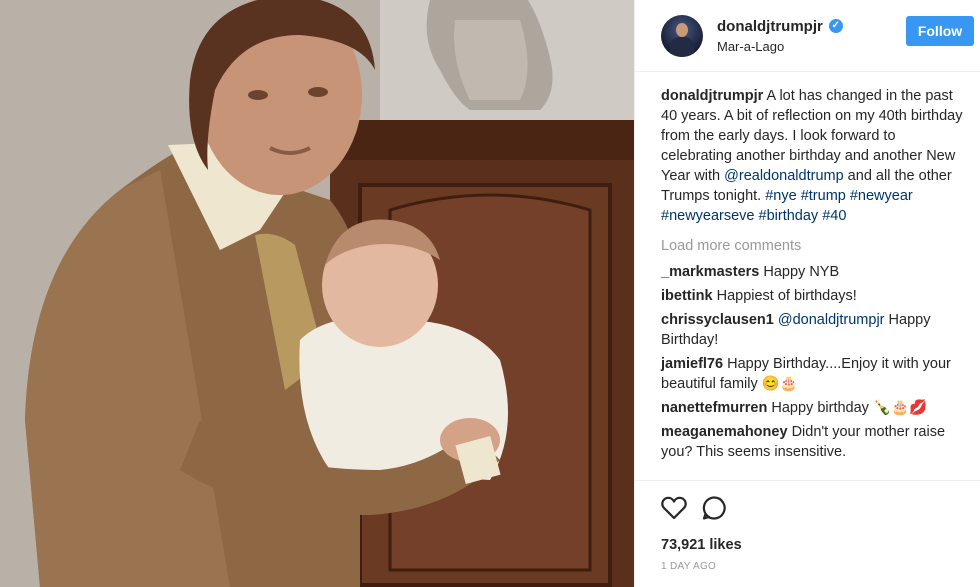 The height and width of the screenshot is (587, 980). I want to click on avatar, so click(682, 35).